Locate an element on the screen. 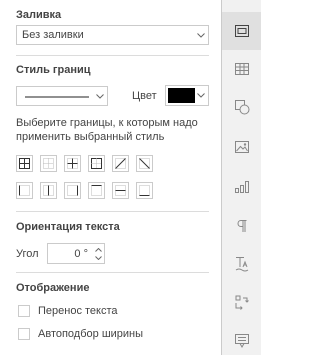 The height and width of the screenshot is (360, 320). angle-value: 0 ° is located at coordinates (81, 253).